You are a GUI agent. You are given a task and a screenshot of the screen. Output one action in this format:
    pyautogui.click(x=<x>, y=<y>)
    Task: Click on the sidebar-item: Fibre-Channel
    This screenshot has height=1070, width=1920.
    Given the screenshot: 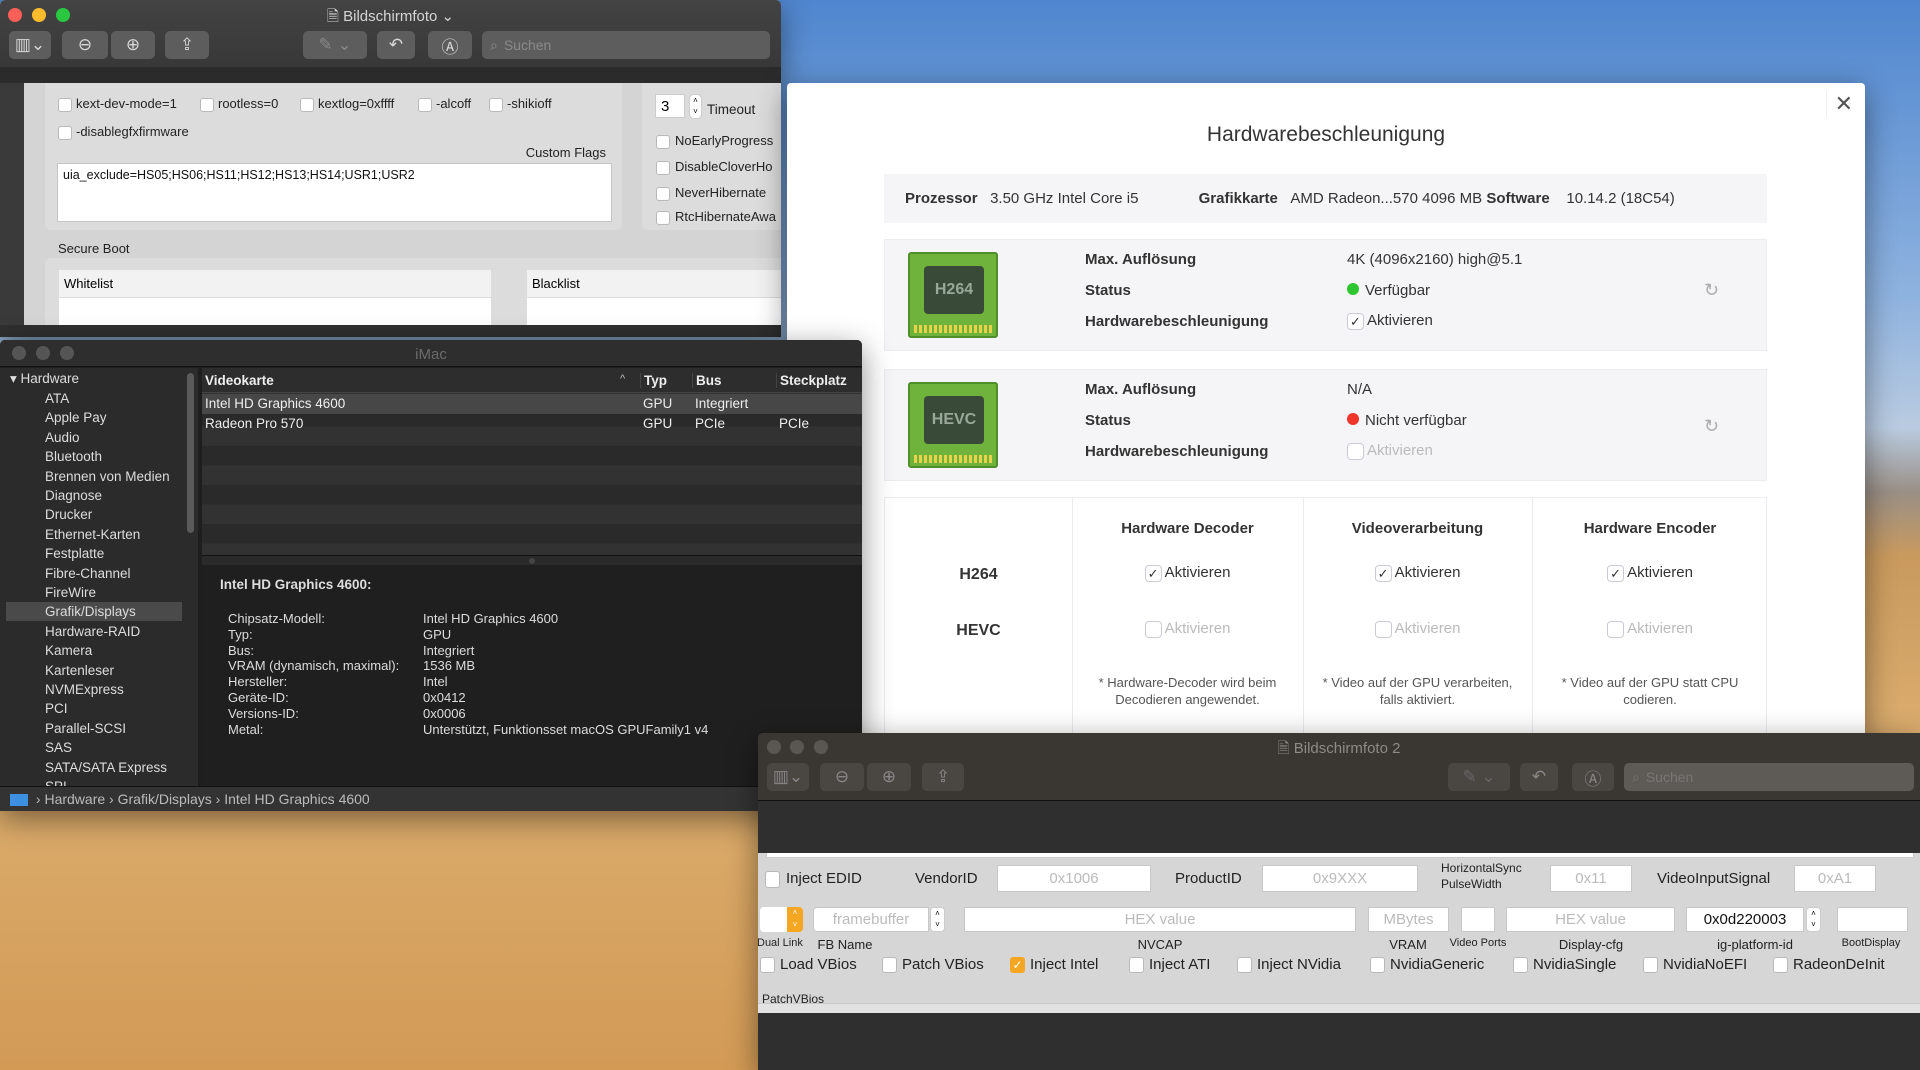 What is the action you would take?
    pyautogui.click(x=94, y=573)
    